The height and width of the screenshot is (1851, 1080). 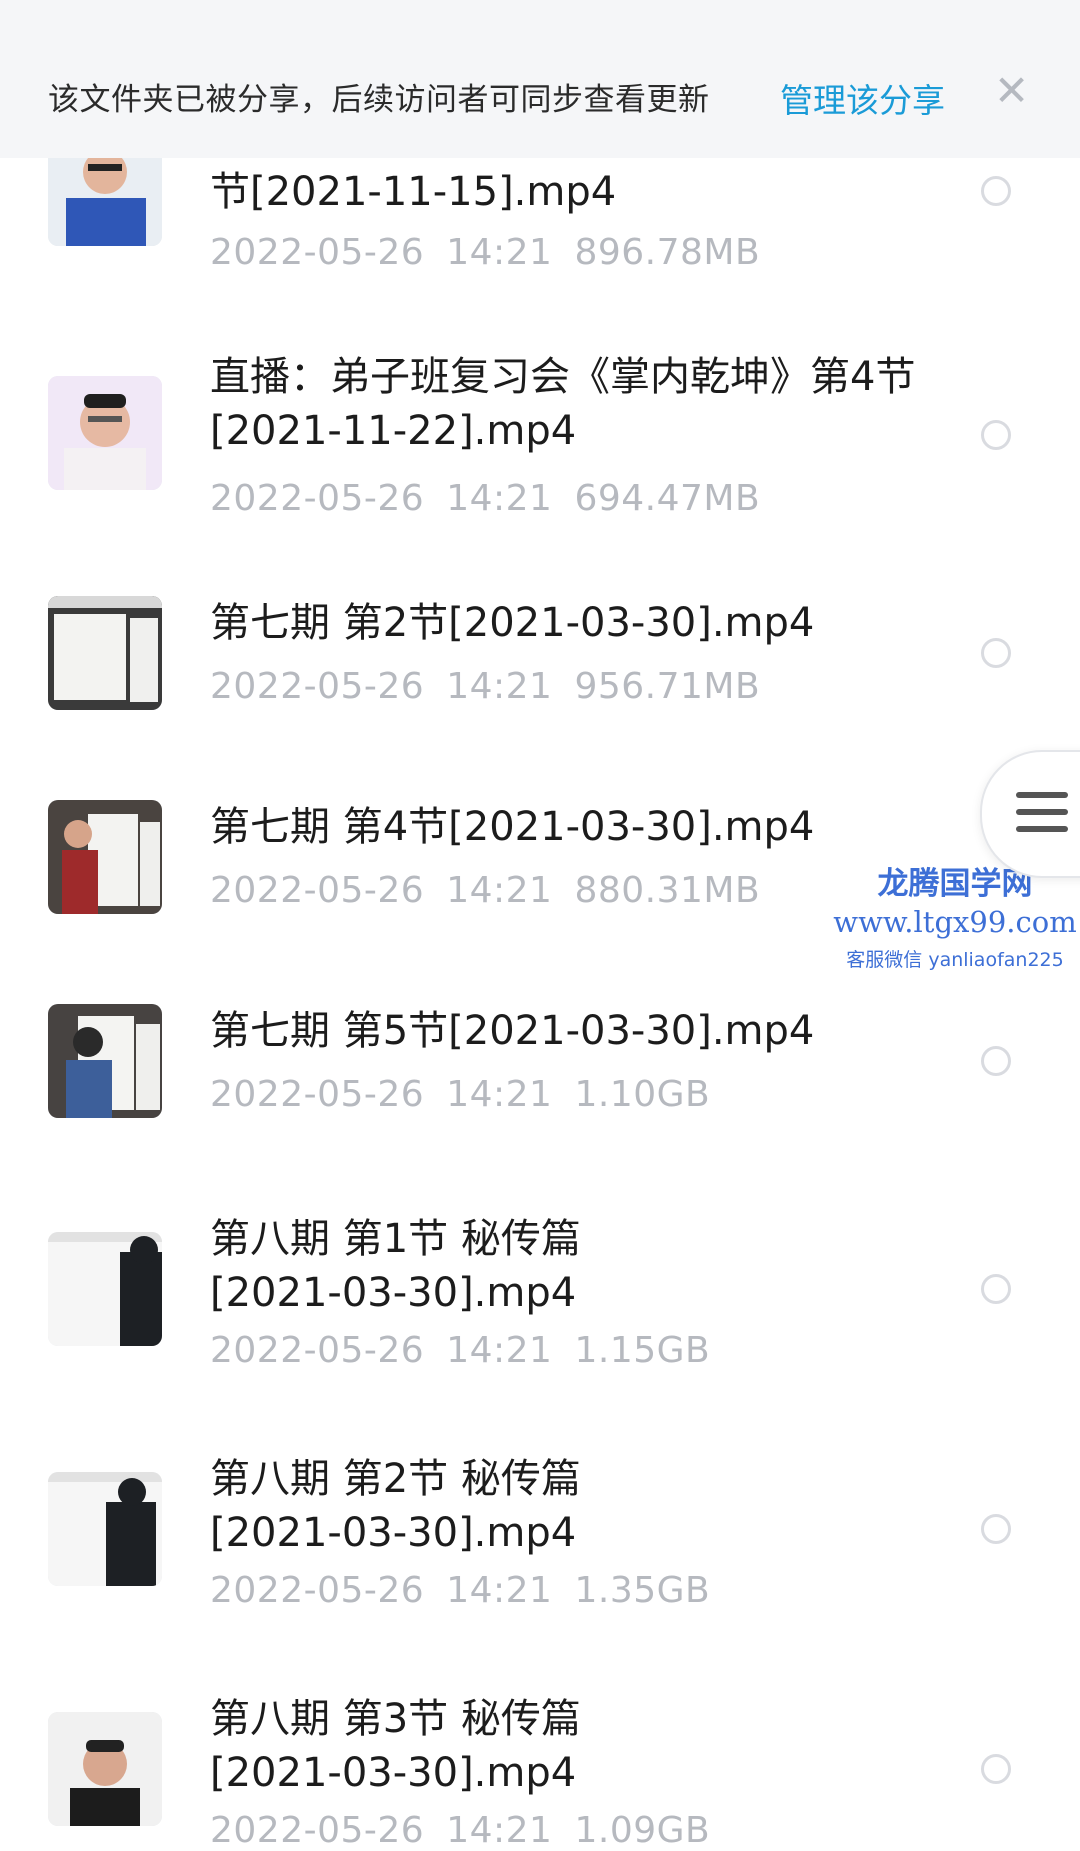 I want to click on file-meta: 2022-05-26 14:21 1.10GB, so click(x=460, y=1094).